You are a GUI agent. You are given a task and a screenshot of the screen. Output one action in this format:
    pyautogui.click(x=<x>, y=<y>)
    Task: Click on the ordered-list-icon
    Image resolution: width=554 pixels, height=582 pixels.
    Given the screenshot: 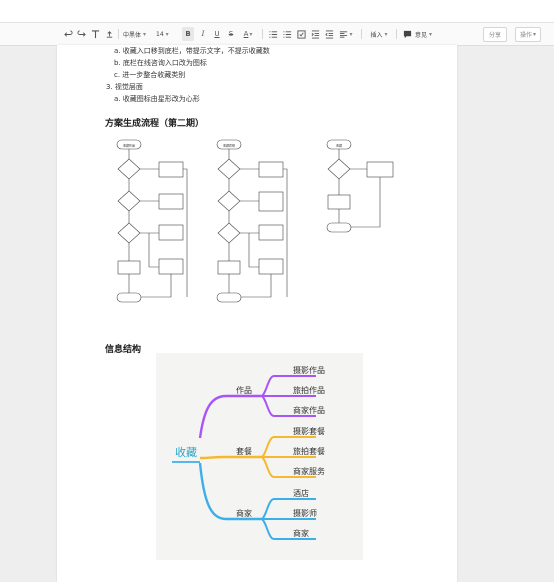 What is the action you would take?
    pyautogui.click(x=272, y=34)
    